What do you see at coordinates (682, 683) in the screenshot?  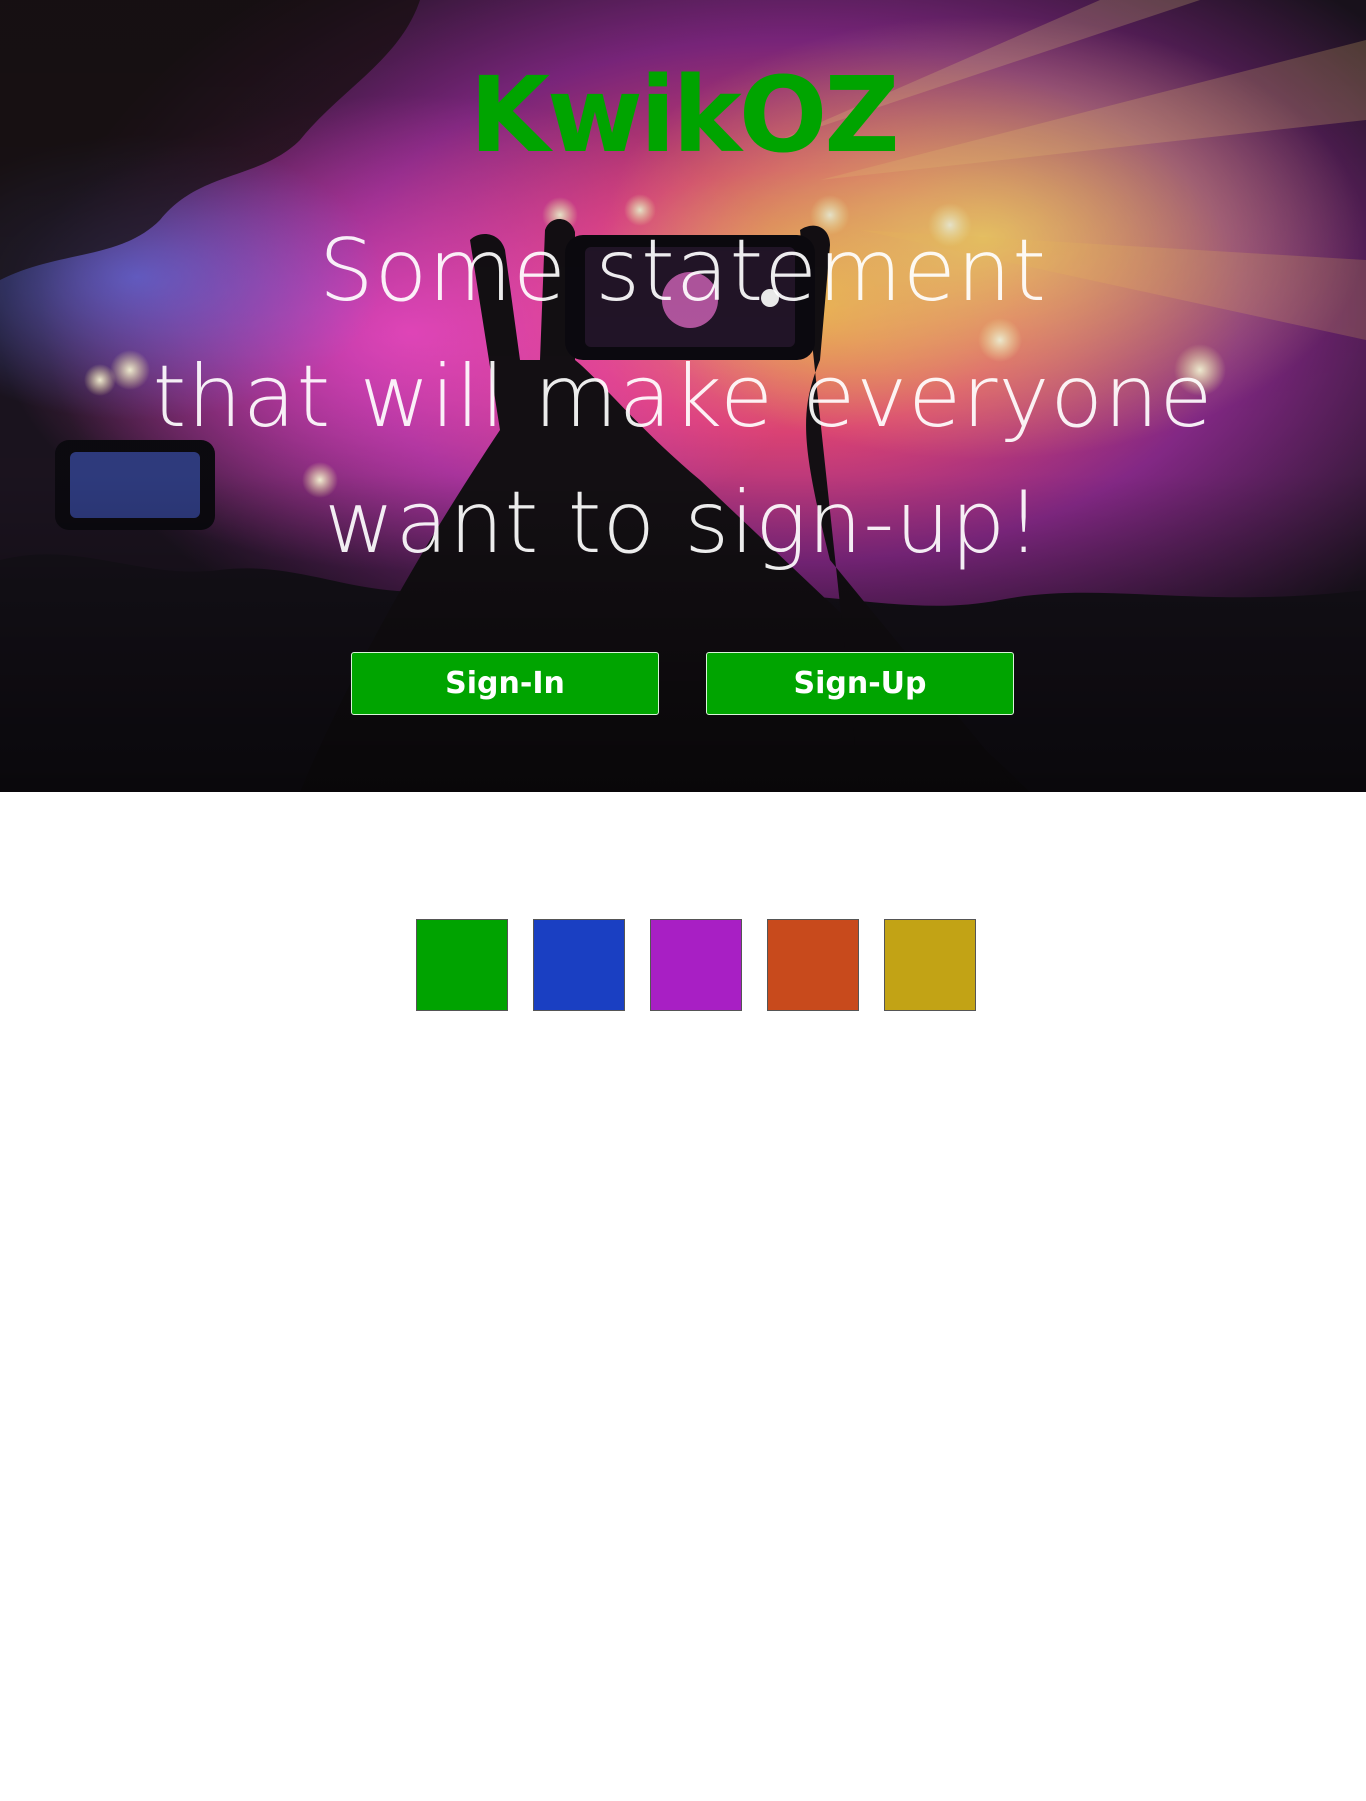 I see `auth-buttons: Sign-In Sign-Up` at bounding box center [682, 683].